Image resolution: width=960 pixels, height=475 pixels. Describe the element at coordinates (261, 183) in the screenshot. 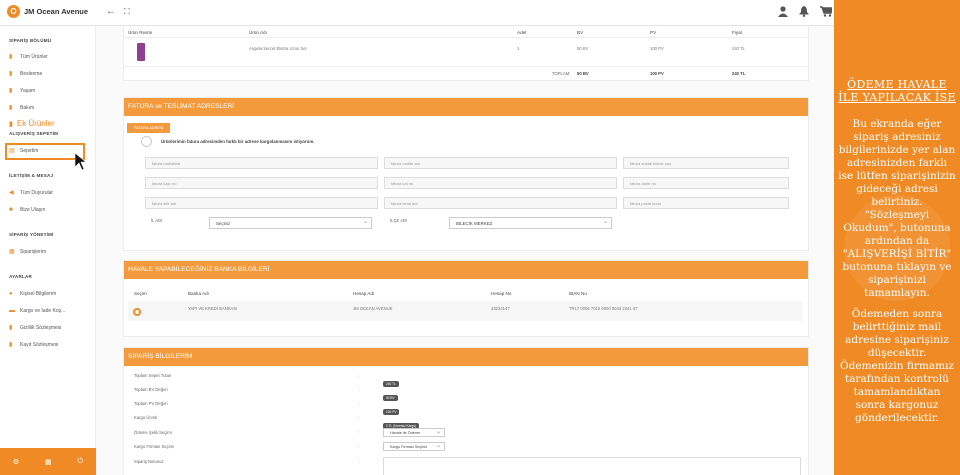

I see `fatura-kapi-input: fatura kapı no` at that location.